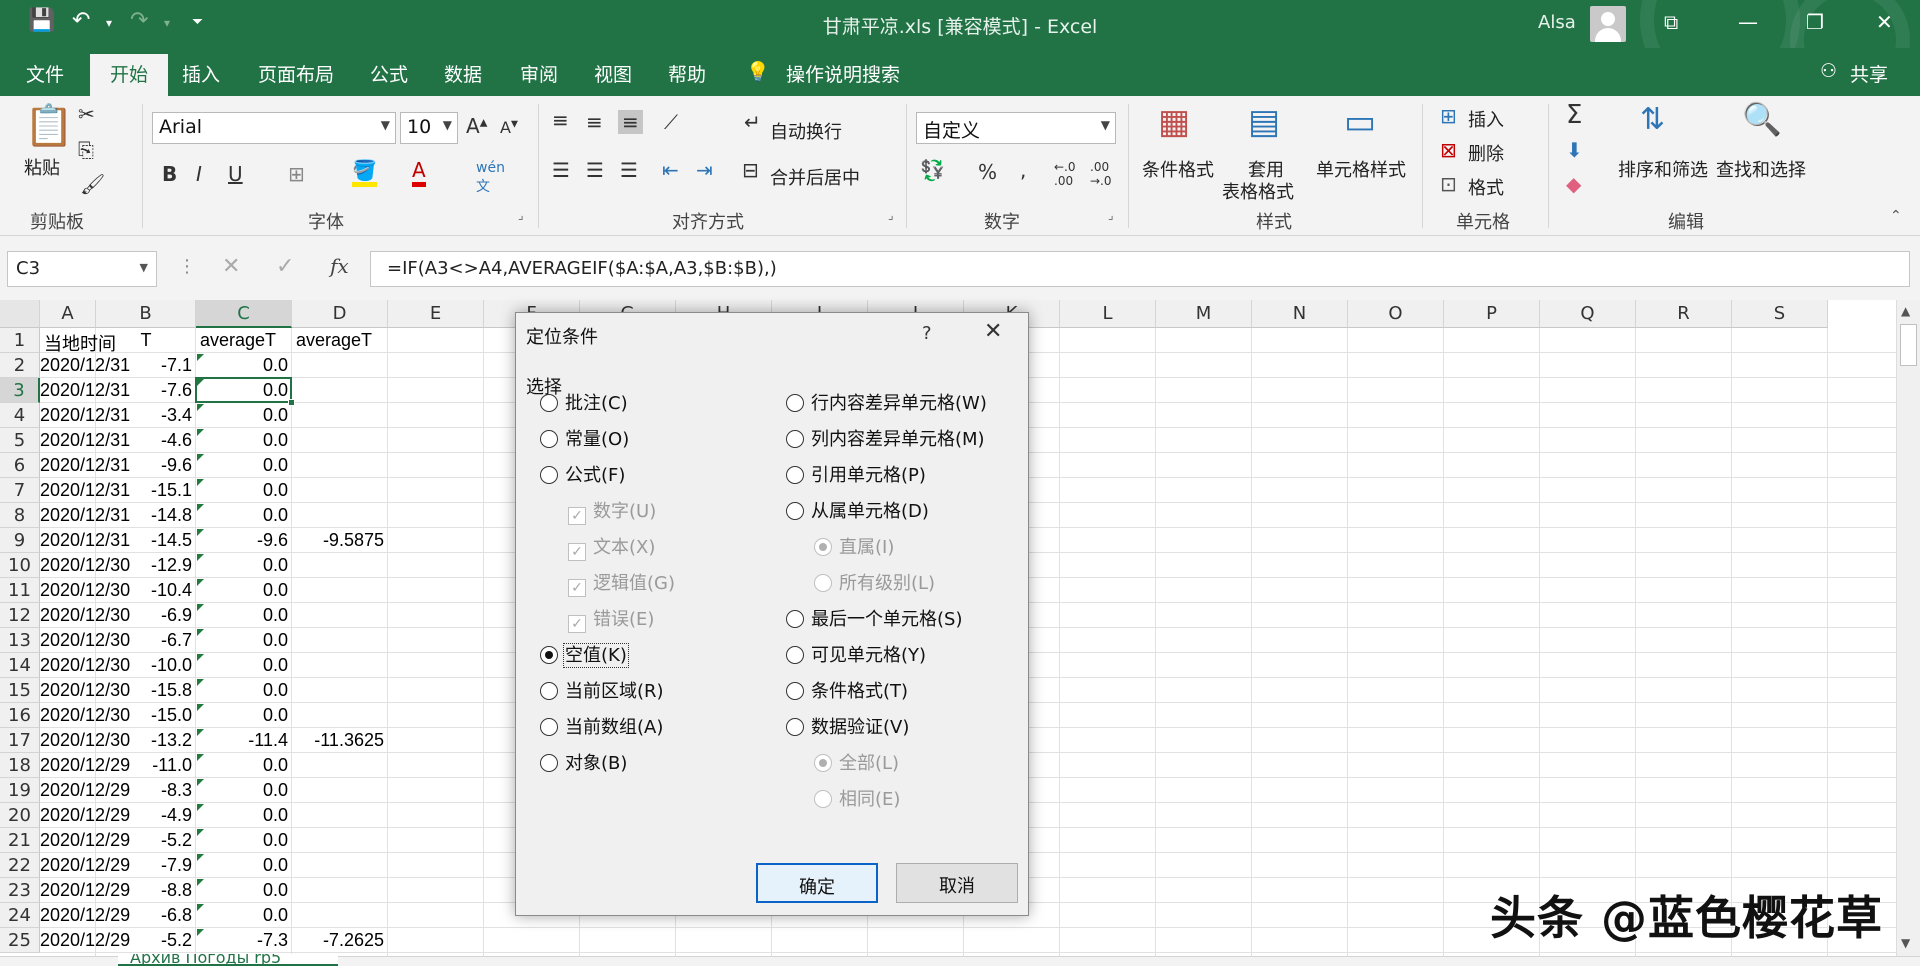  Describe the element at coordinates (1780, 314) in the screenshot. I see `column-header-s: S` at that location.